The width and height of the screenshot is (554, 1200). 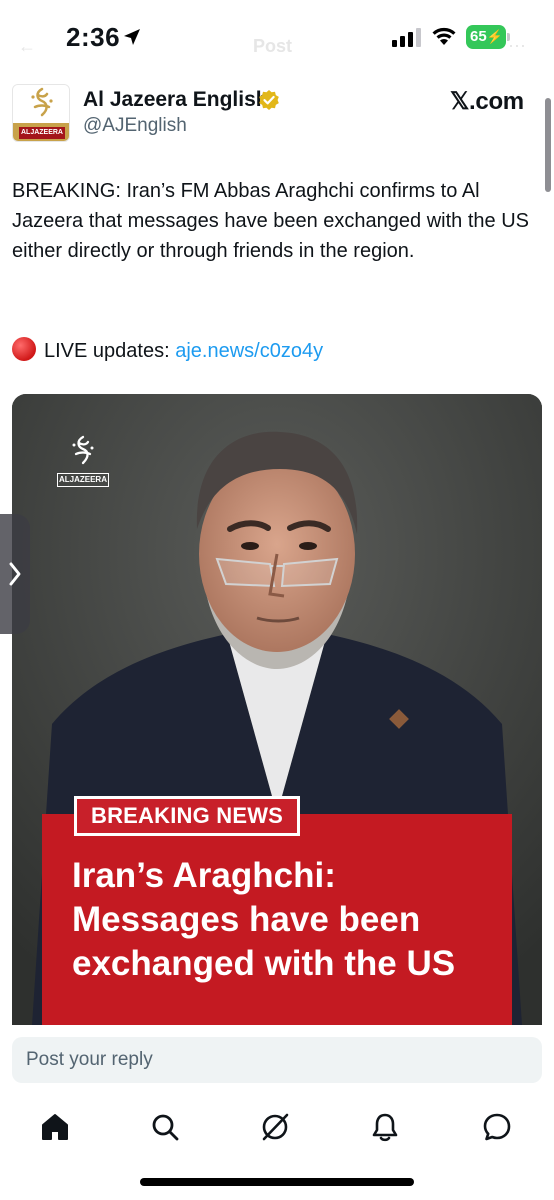 What do you see at coordinates (165, 1127) in the screenshot?
I see `search-icon` at bounding box center [165, 1127].